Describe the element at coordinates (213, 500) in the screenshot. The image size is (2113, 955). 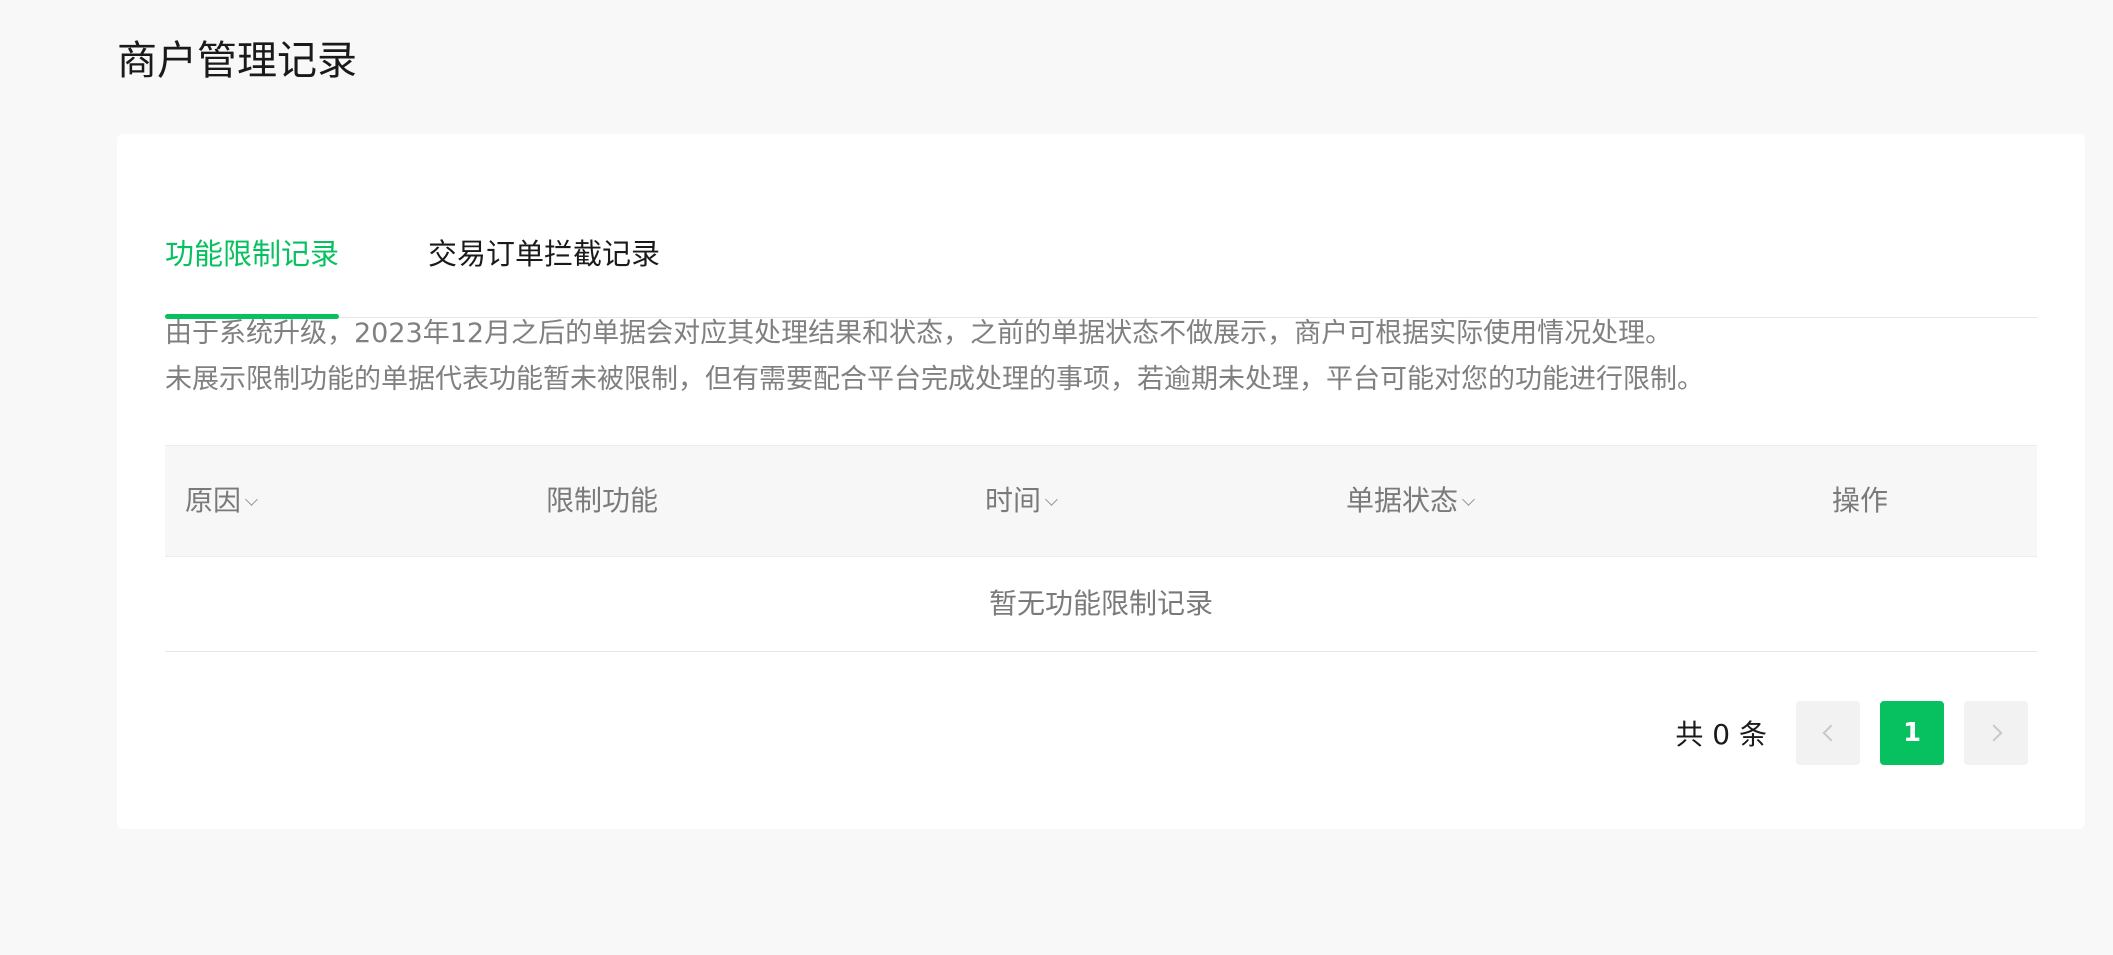
I see `column-label-reason: 原因` at that location.